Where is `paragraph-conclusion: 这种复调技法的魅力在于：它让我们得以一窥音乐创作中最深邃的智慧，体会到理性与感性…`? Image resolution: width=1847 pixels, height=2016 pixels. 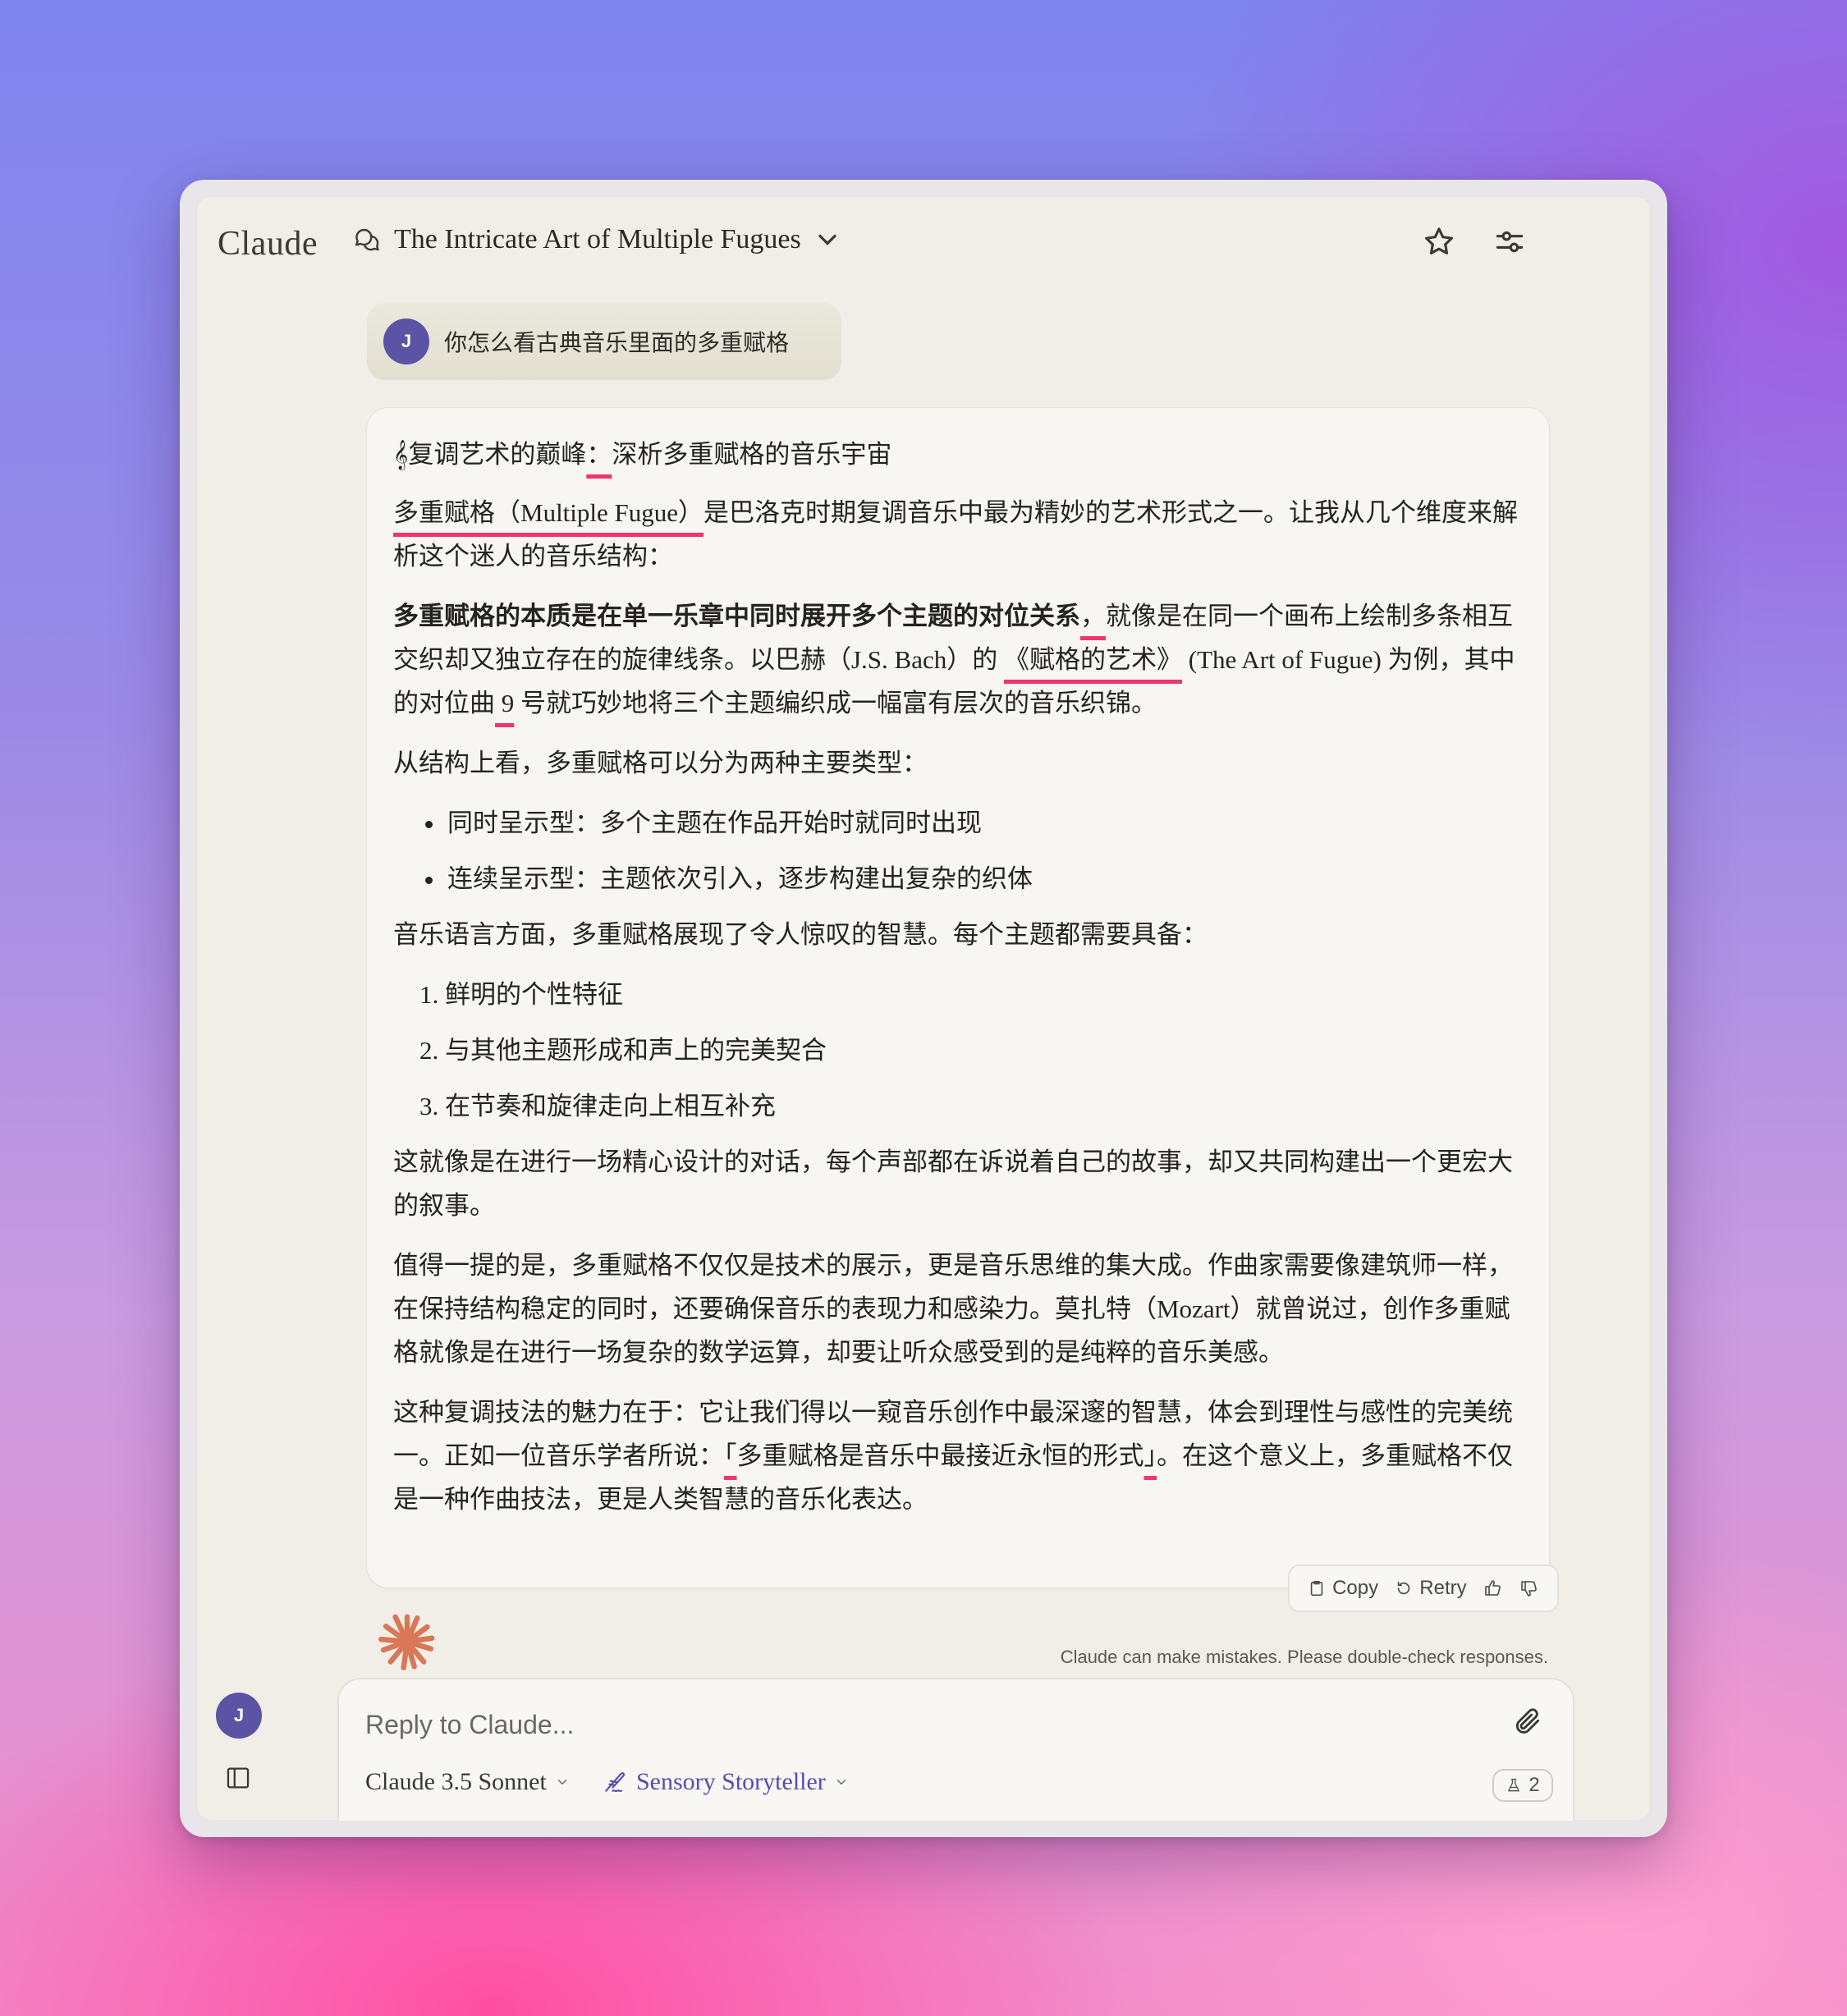 paragraph-conclusion: 这种复调技法的魅力在于：它让我们得以一窥音乐创作中最深邃的智慧，体会到理性与感性… is located at coordinates (953, 1456).